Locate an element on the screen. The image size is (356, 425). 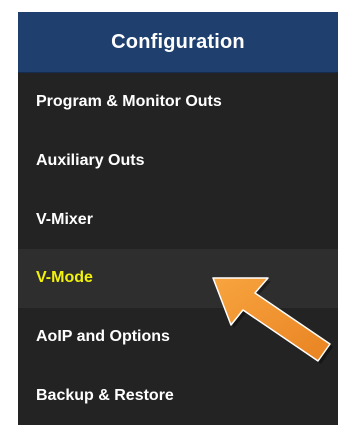
sidebar-item-v-mode: V-Mode is located at coordinates (178, 278).